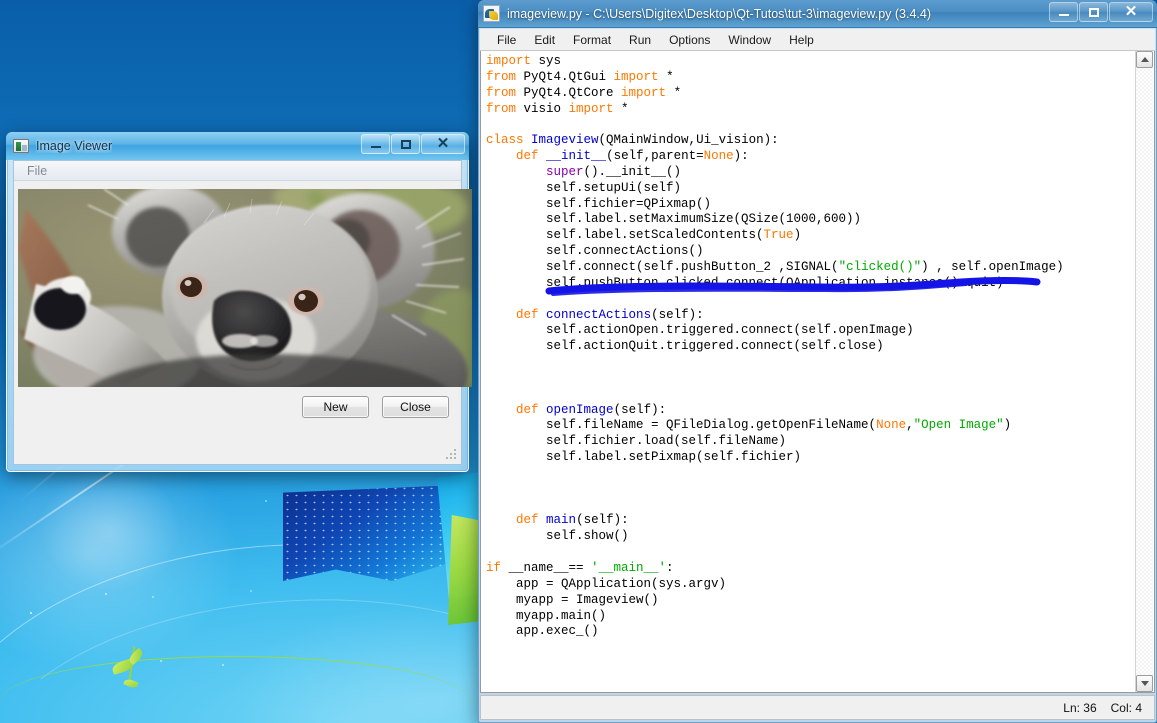 The image size is (1157, 723). I want to click on viewer-titlebar: Image Viewer ✕, so click(237, 146).